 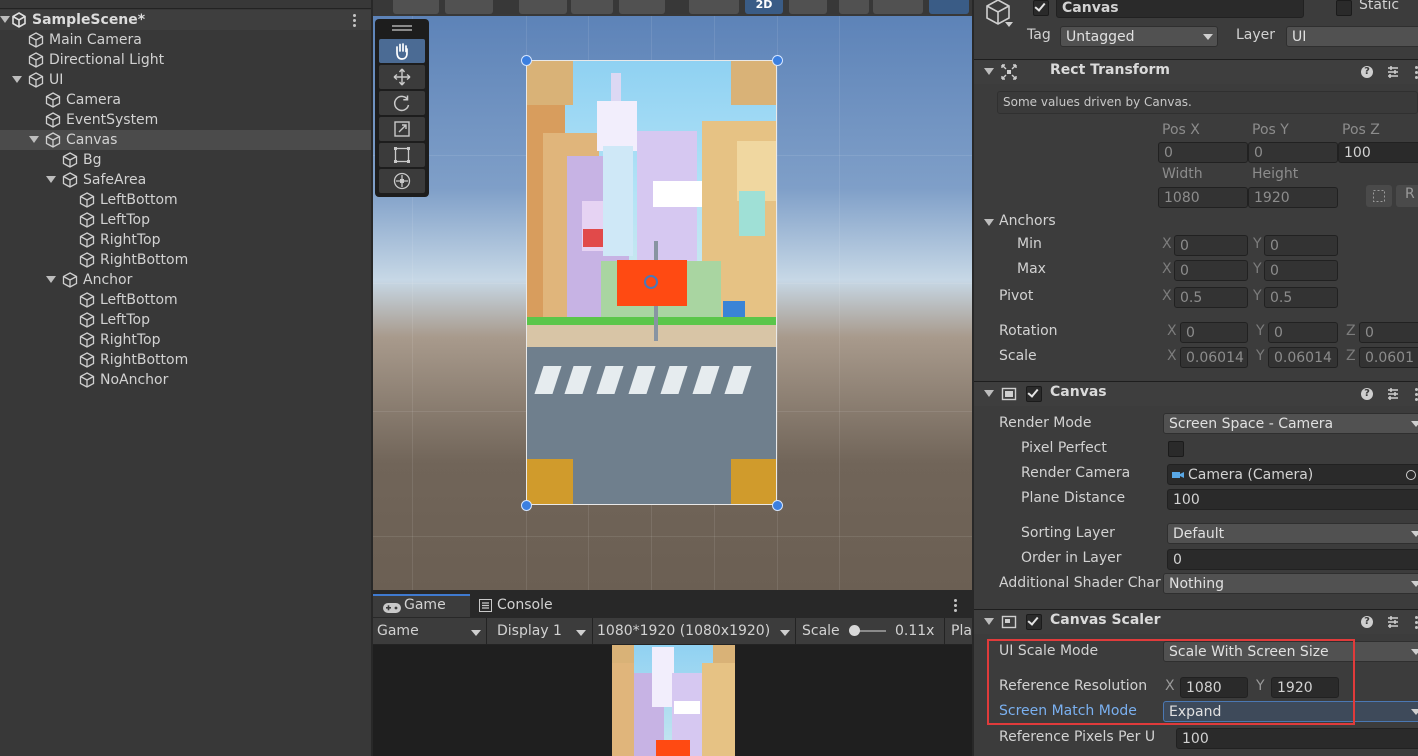 I want to click on plane-distance-field: 100, so click(x=1292, y=499).